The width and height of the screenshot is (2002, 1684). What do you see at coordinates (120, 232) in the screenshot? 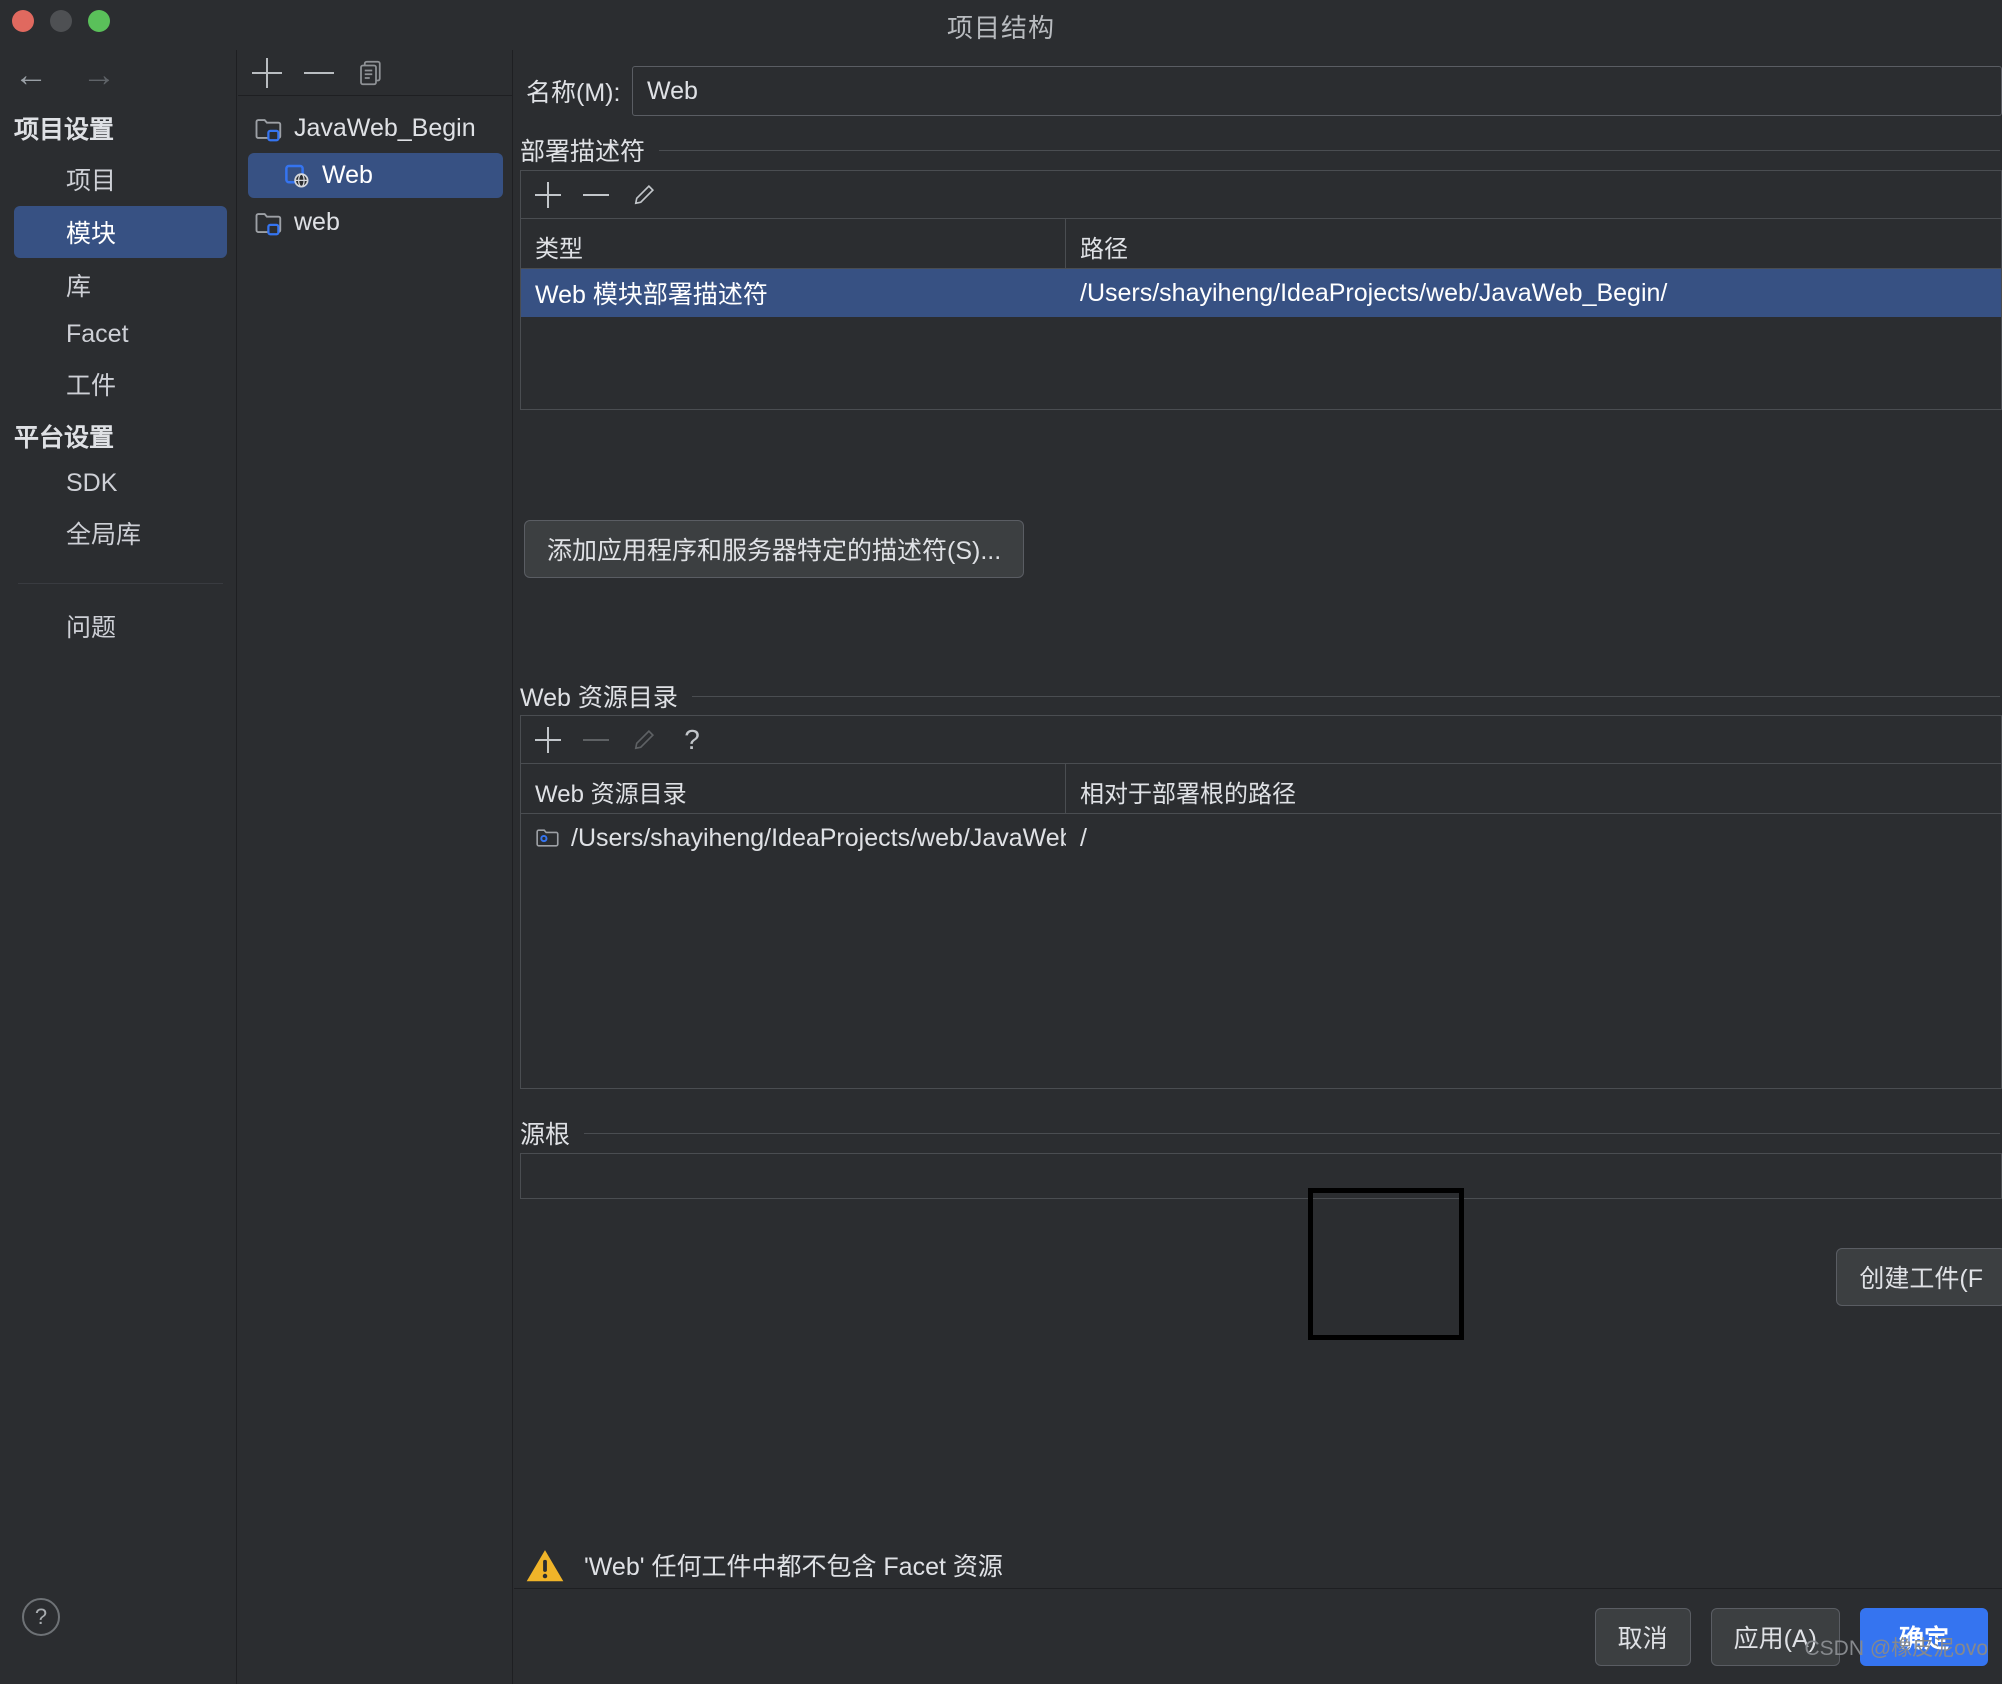
I see `sidebar-item-modules: 模块` at bounding box center [120, 232].